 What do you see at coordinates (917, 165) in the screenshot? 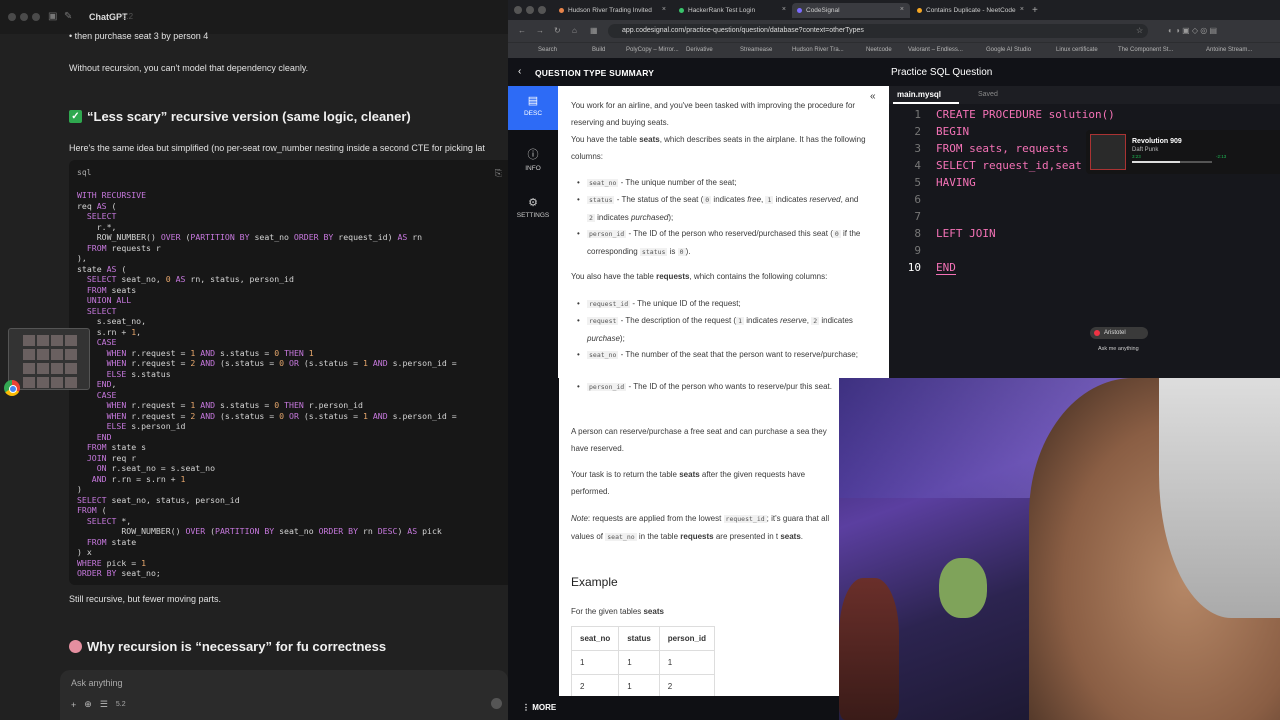
I see `line-number: 4` at bounding box center [917, 165].